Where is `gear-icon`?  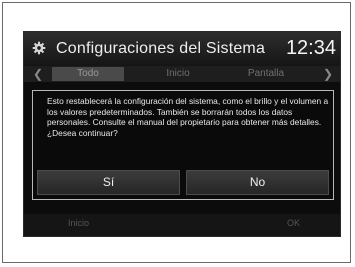 gear-icon is located at coordinates (39, 48).